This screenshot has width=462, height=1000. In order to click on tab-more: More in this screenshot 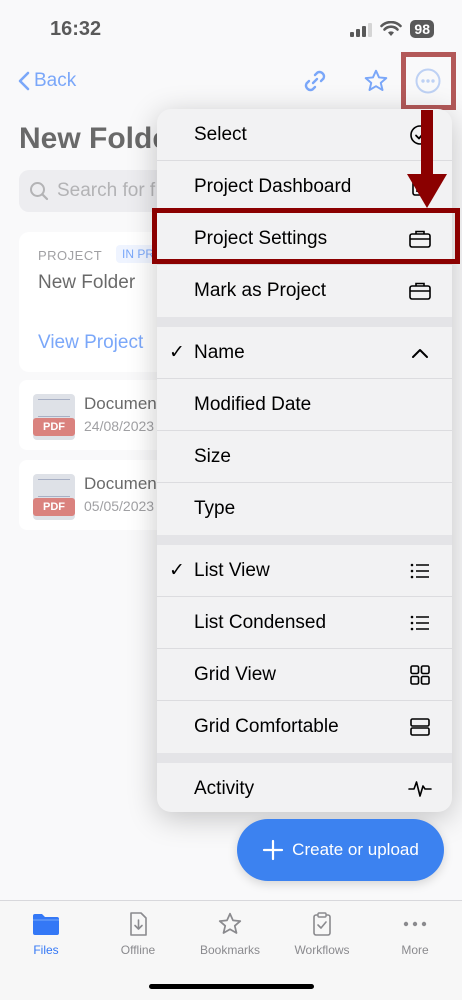, I will do `click(415, 934)`.